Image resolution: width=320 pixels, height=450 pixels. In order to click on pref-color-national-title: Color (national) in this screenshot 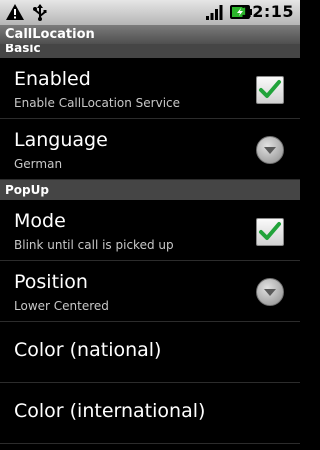, I will do `click(88, 350)`.